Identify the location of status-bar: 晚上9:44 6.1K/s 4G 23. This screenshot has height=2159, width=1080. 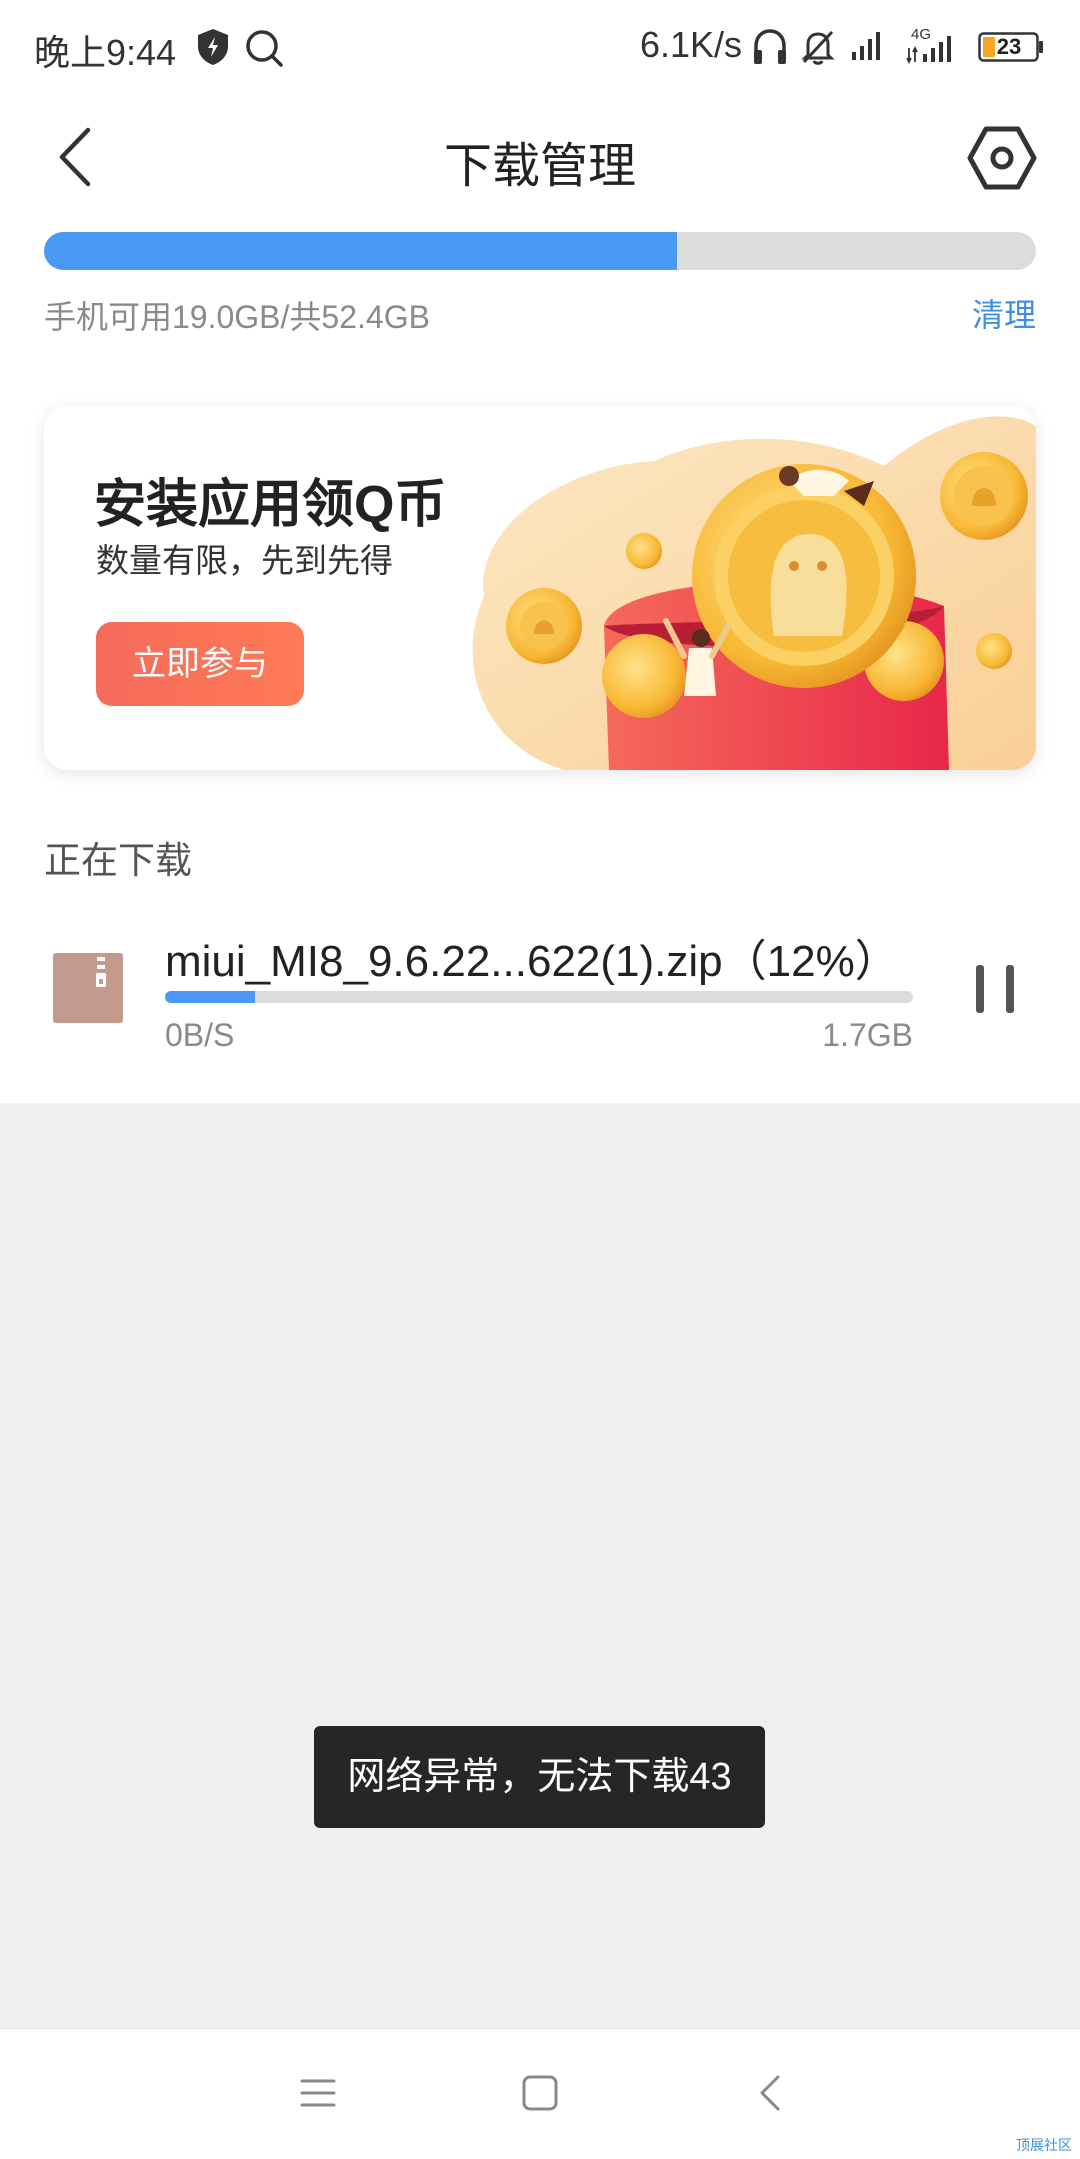
(540, 48).